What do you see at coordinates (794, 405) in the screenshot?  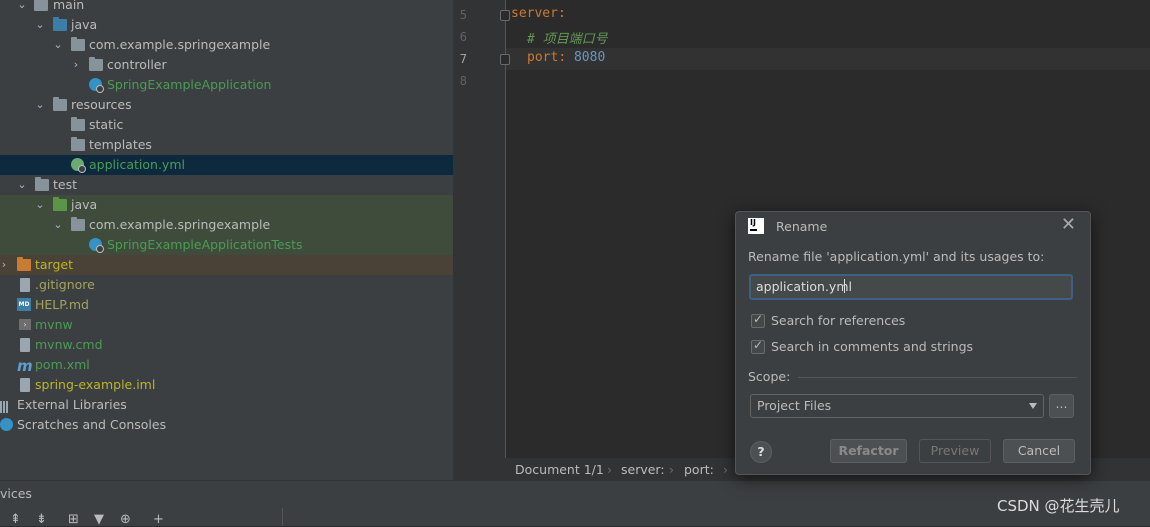 I see `scope-value: Project Files` at bounding box center [794, 405].